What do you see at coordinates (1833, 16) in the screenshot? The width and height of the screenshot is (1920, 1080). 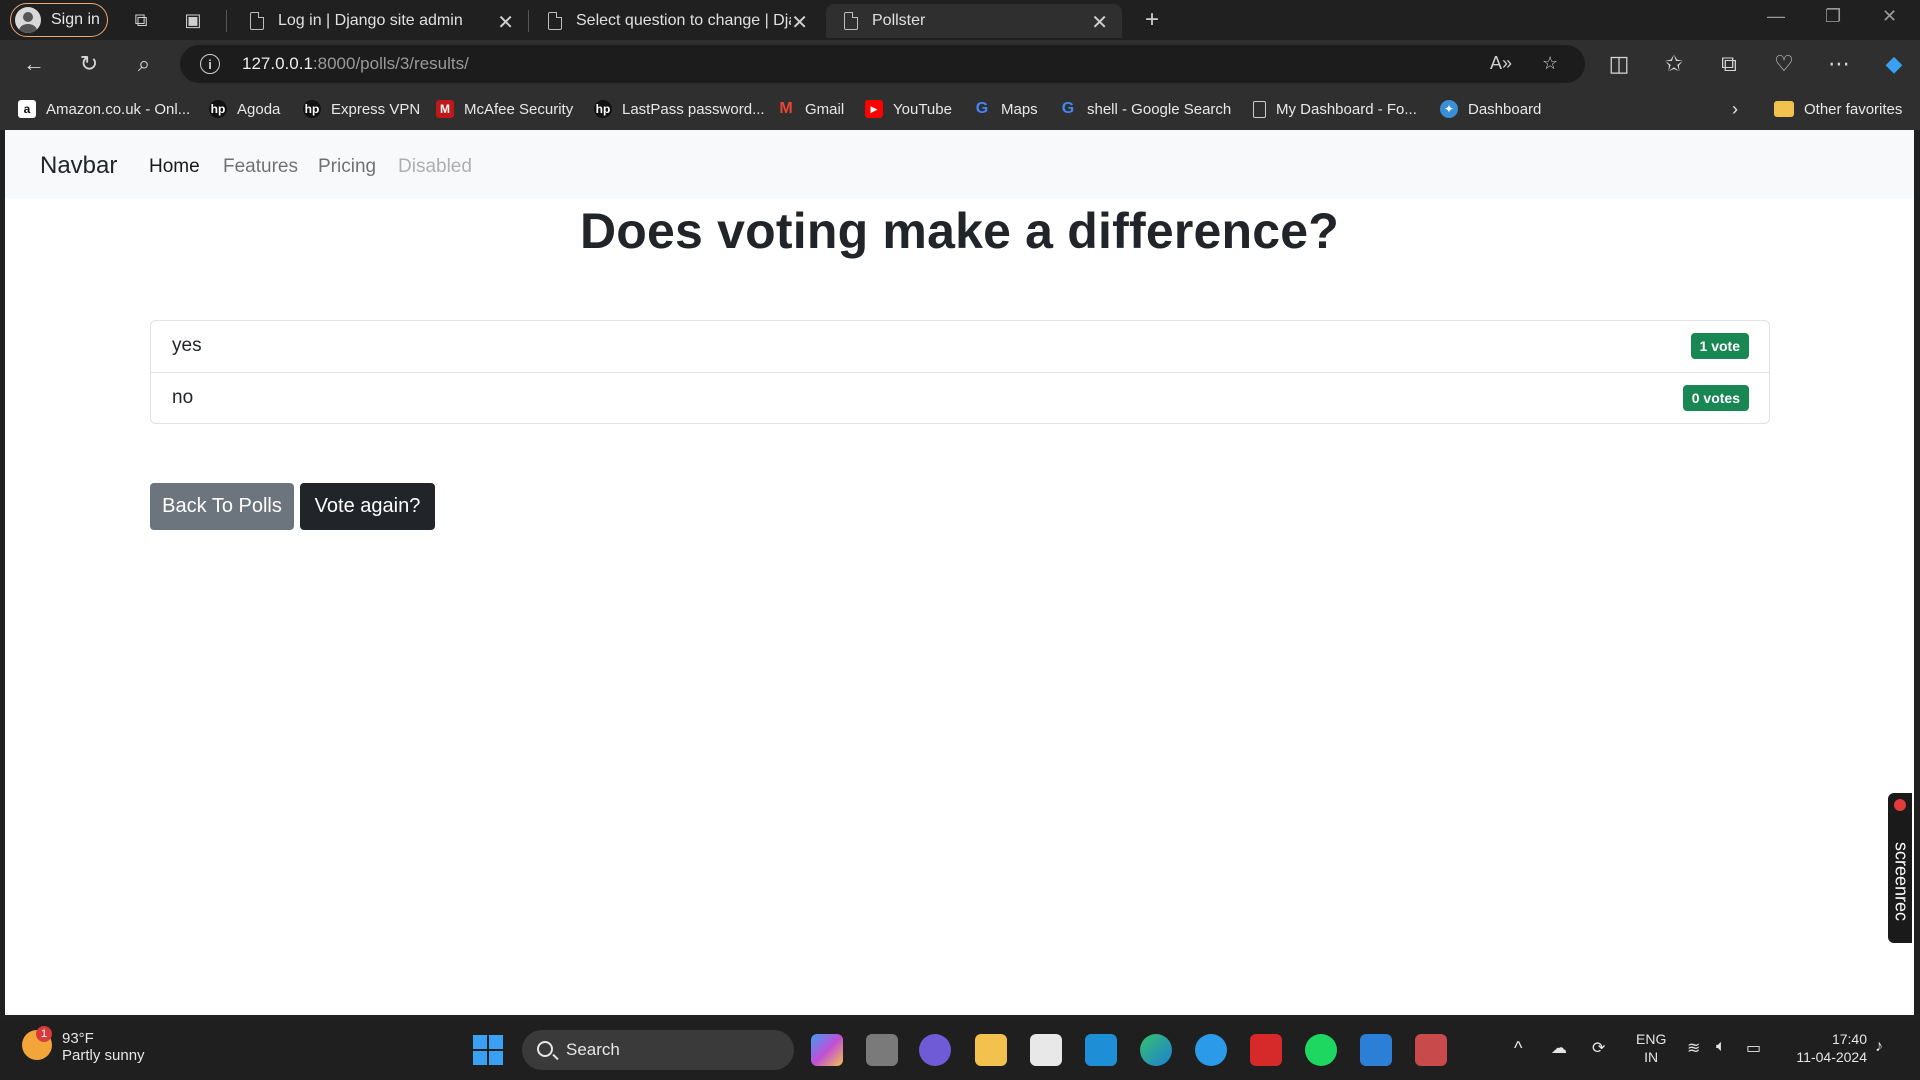 I see `restore-icon: ❐` at bounding box center [1833, 16].